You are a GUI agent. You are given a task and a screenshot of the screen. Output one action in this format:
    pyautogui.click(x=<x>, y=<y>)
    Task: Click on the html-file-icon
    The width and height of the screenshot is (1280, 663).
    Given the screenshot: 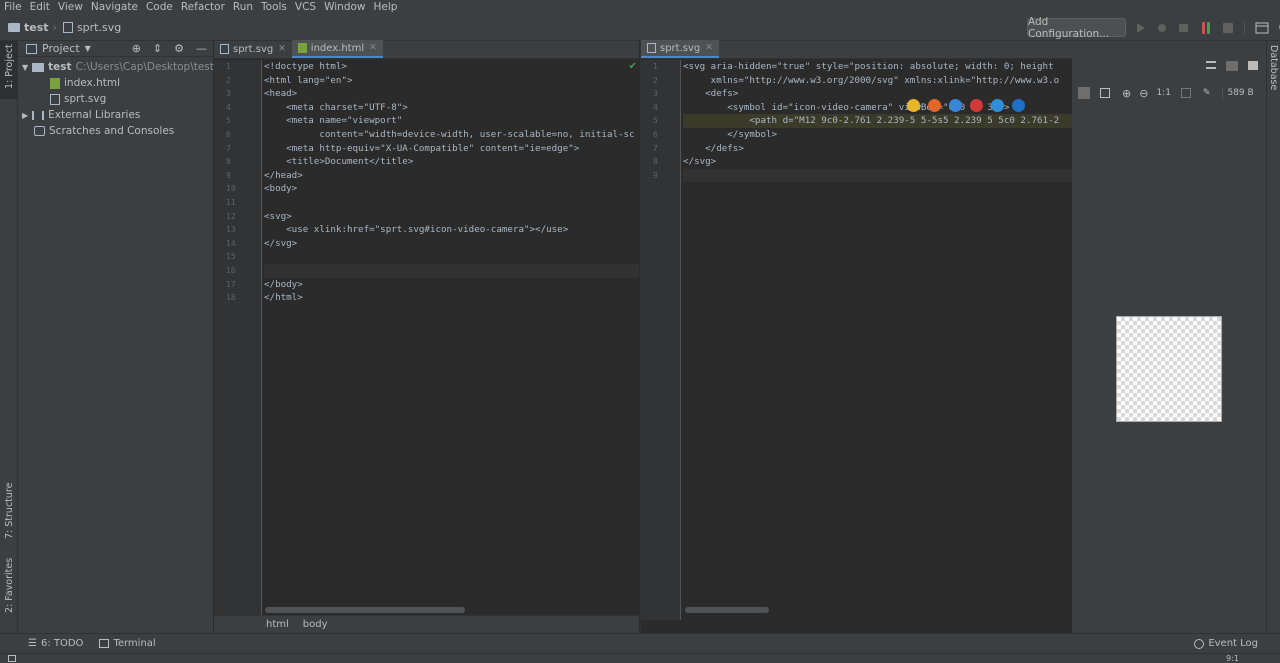 What is the action you would take?
    pyautogui.click(x=302, y=48)
    